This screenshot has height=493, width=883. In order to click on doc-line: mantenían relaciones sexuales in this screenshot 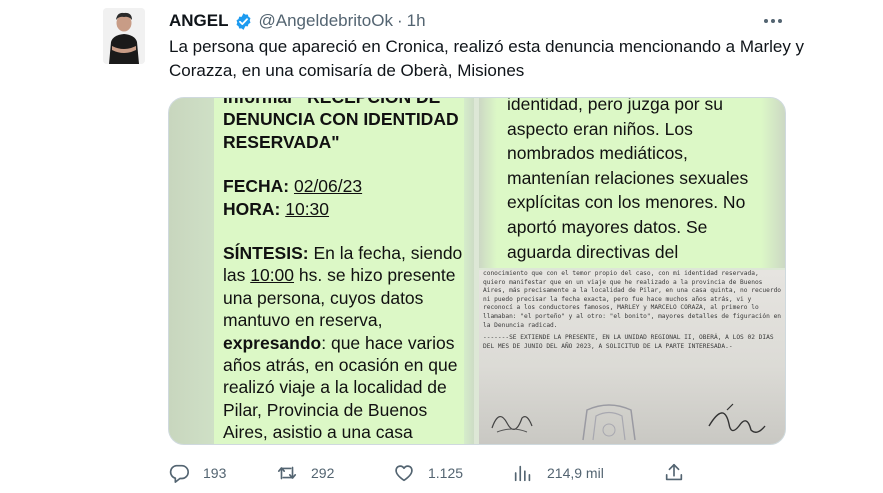, I will do `click(628, 177)`.